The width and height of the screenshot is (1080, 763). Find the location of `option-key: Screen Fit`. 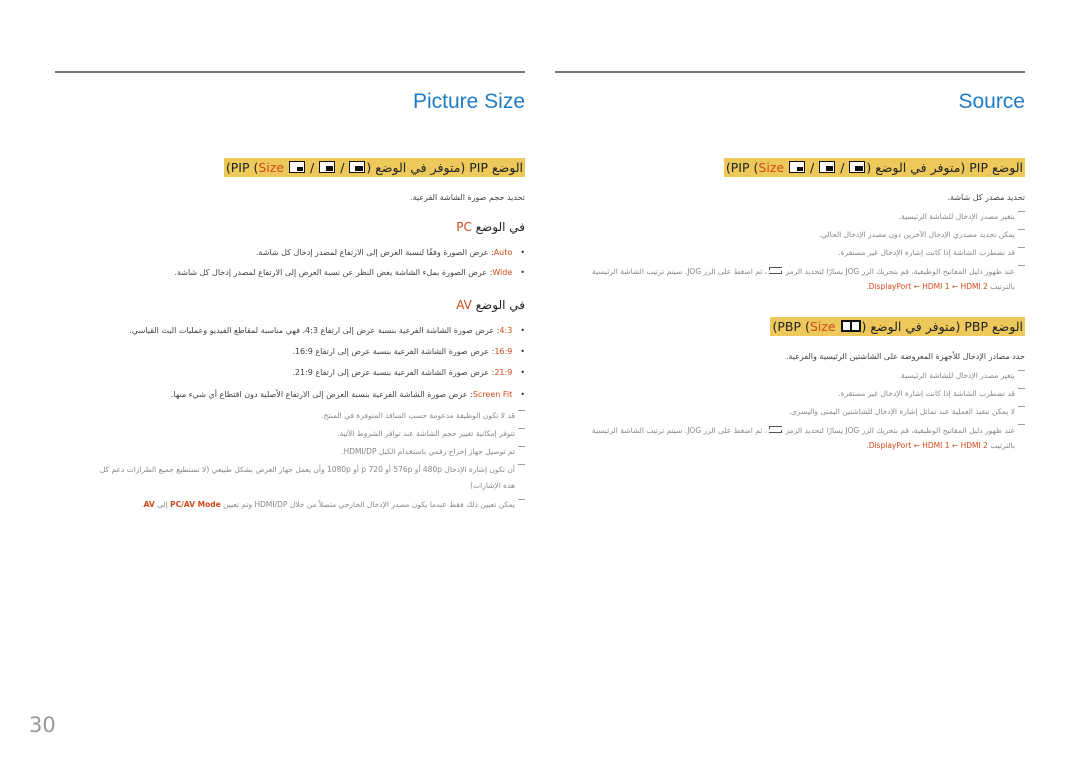

option-key: Screen Fit is located at coordinates (492, 394).